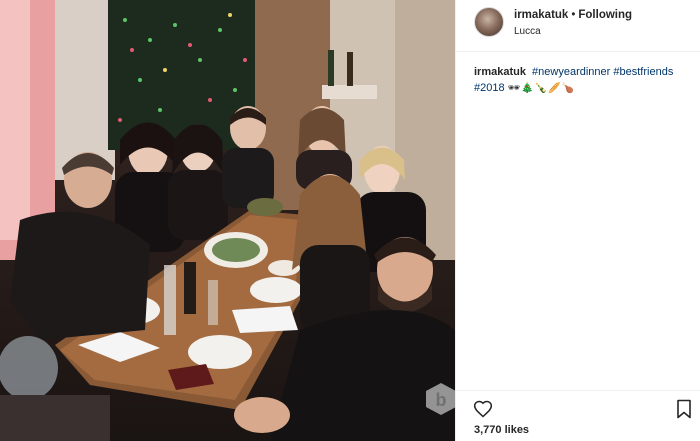 The width and height of the screenshot is (700, 441). I want to click on bookmark-icon, so click(684, 409).